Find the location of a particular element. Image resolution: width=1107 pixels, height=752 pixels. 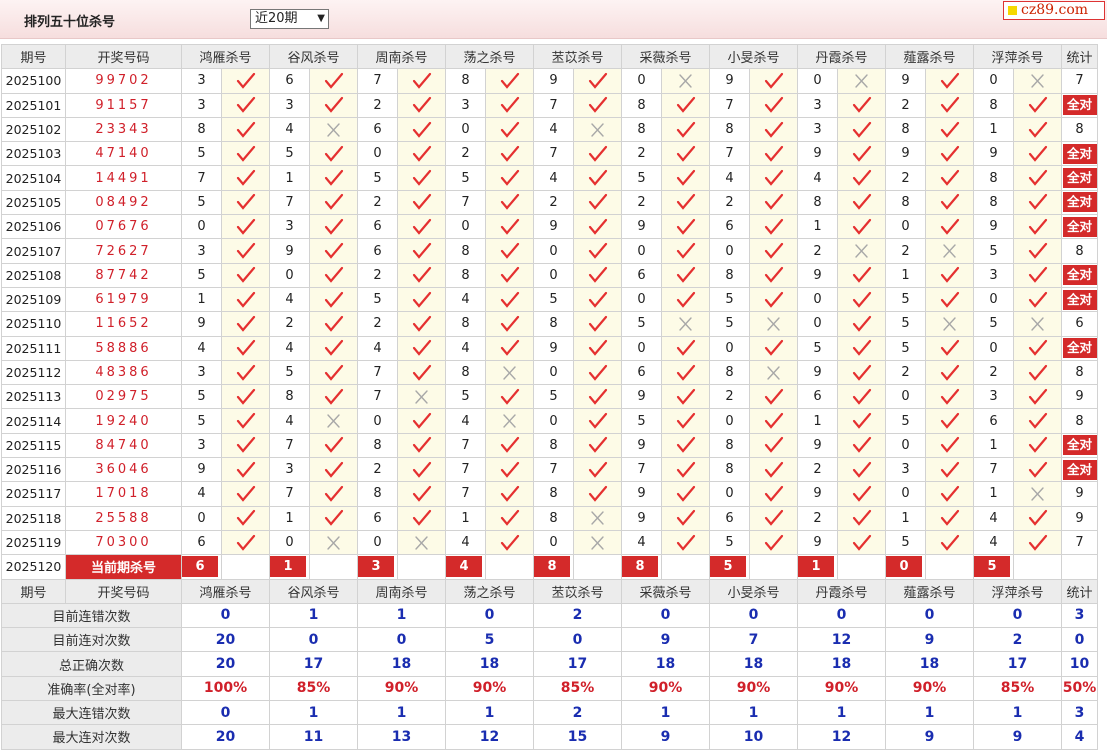

period-select: 近20期 ▼ is located at coordinates (289, 19).